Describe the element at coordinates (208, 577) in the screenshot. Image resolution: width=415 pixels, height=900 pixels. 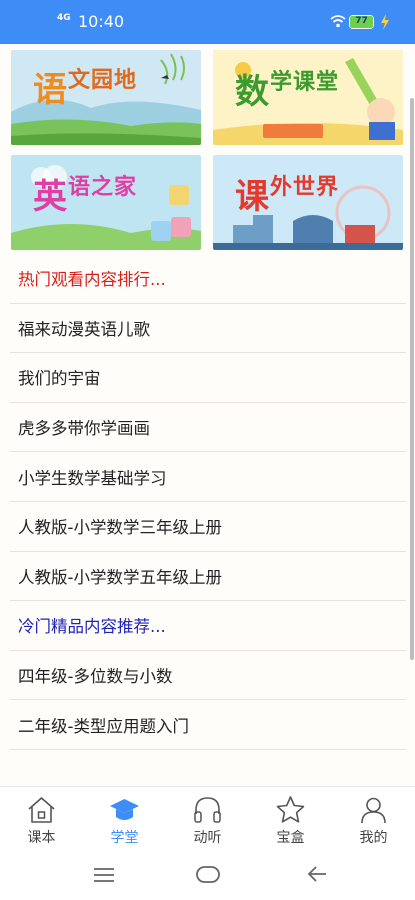
I see `list-item: 人教版-小学数学五年级上册` at that location.